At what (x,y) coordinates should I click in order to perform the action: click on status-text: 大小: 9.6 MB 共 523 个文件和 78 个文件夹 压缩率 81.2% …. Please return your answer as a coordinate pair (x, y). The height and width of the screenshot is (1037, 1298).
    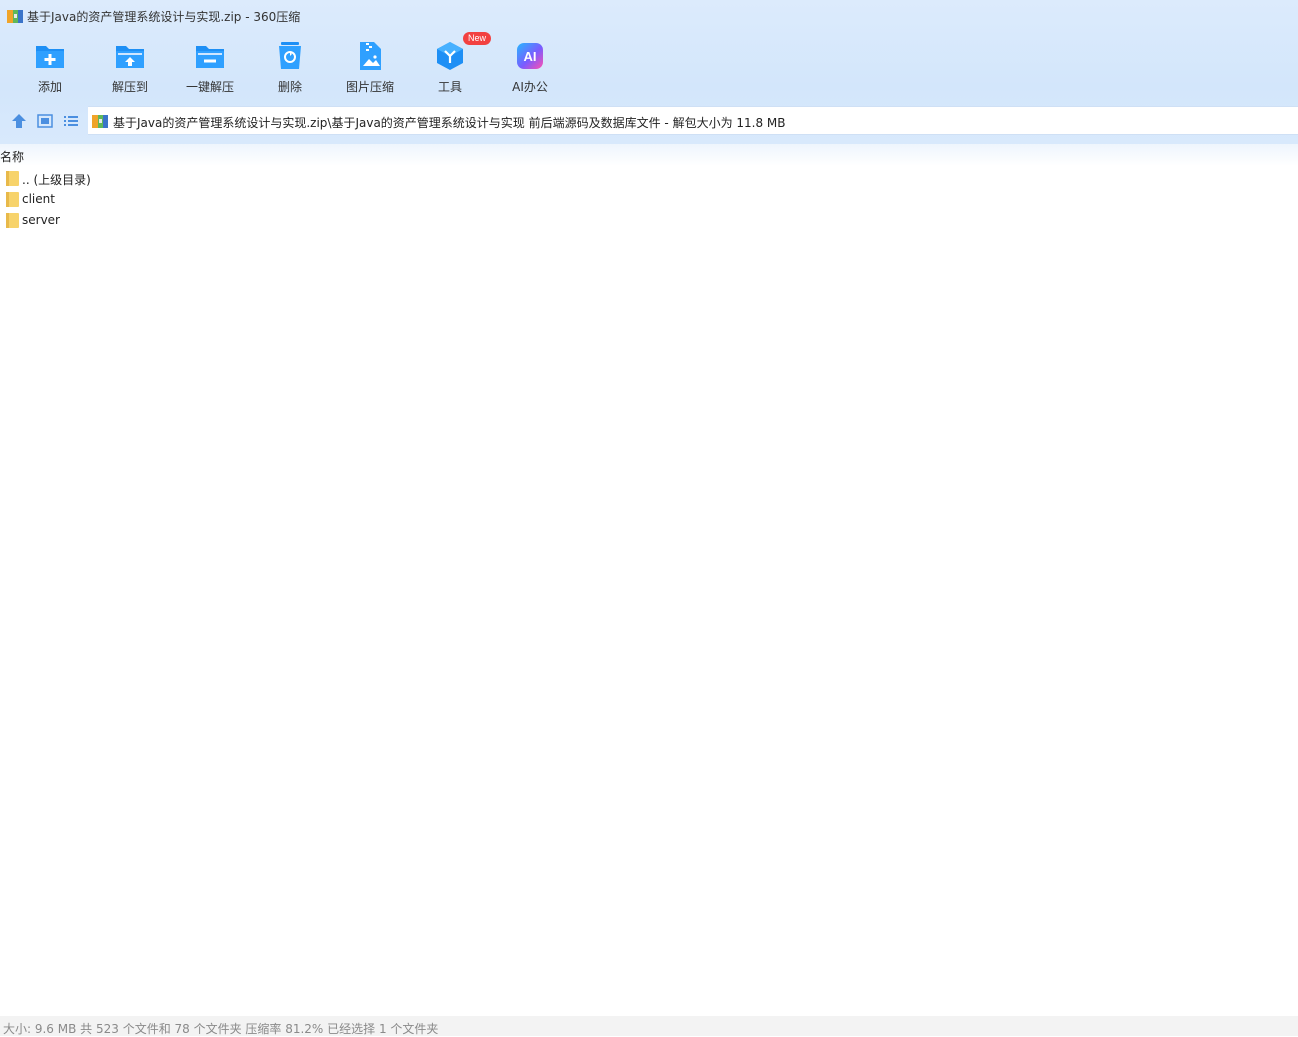
    Looking at the image, I should click on (221, 1029).